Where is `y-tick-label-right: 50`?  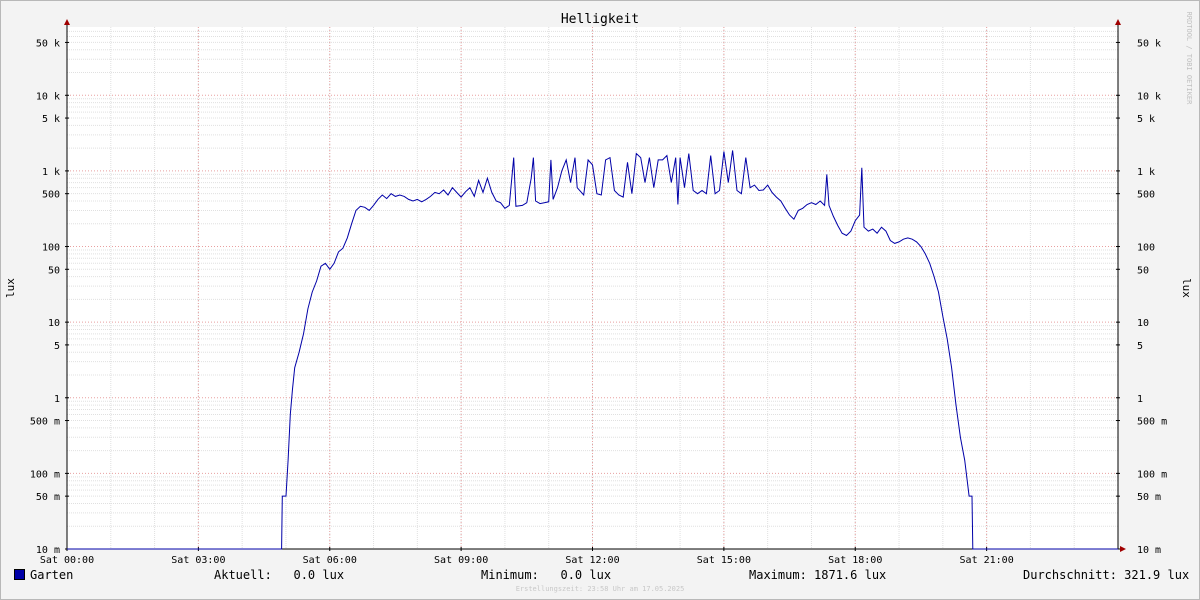 y-tick-label-right: 50 is located at coordinates (1143, 270).